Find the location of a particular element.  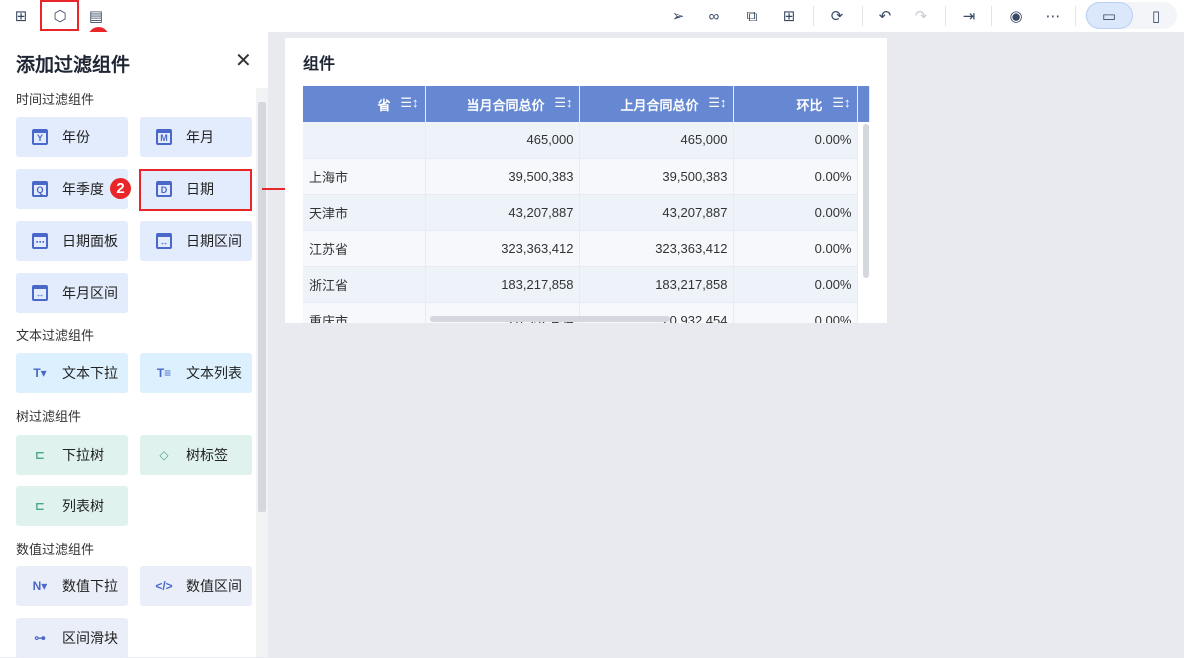

table-cell: 天津市 is located at coordinates (364, 212).